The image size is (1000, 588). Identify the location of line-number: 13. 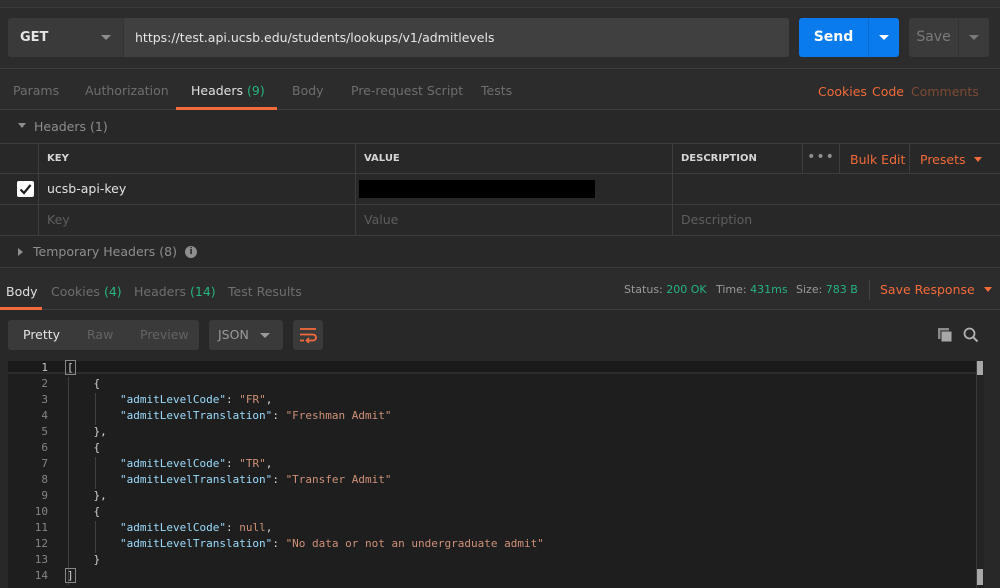
(41, 559).